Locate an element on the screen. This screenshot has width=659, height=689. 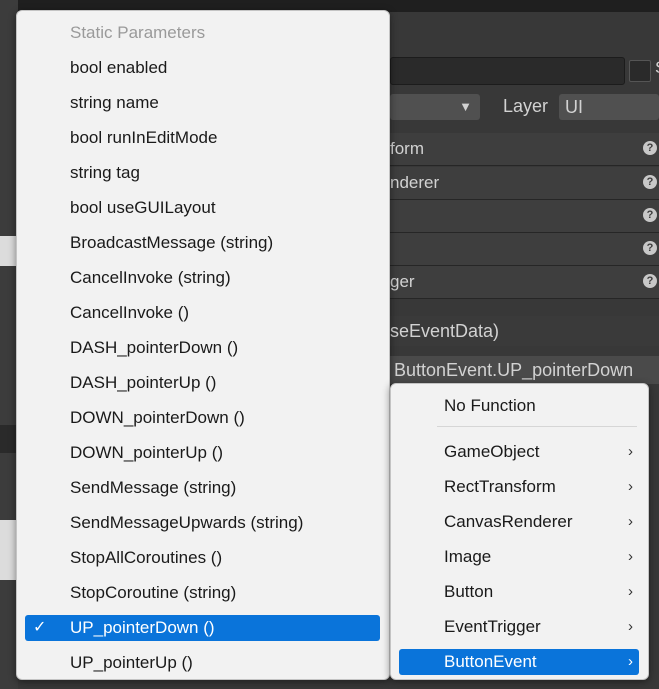
menu-item-cancelinvoke-string: CancelInvoke (string) is located at coordinates (202, 278).